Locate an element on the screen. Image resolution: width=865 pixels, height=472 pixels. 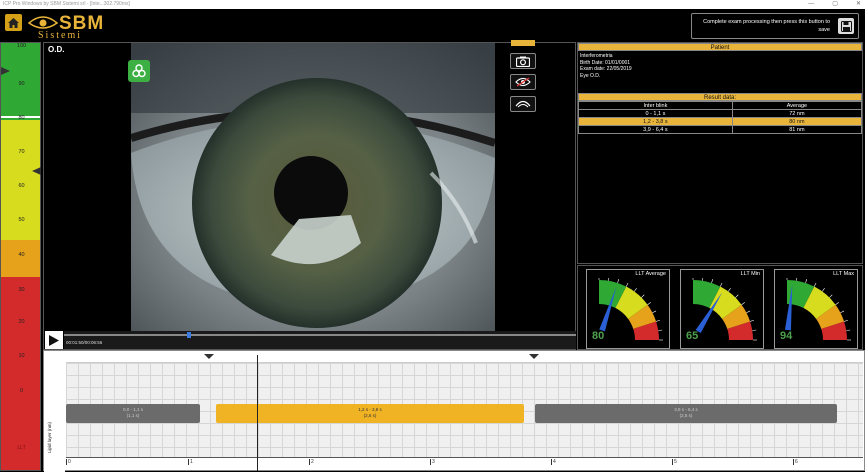
col-inter-blink: Inter blink is located at coordinates (655, 105).